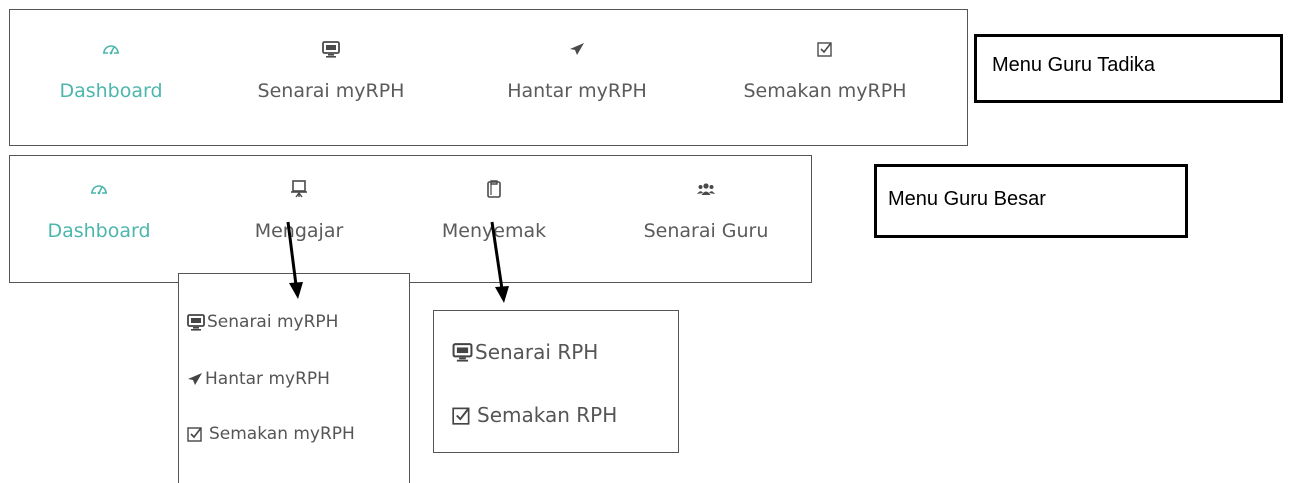 This screenshot has width=1294, height=483. Describe the element at coordinates (825, 91) in the screenshot. I see `nav-semakan-myrph-label: Semakan myRPH` at that location.